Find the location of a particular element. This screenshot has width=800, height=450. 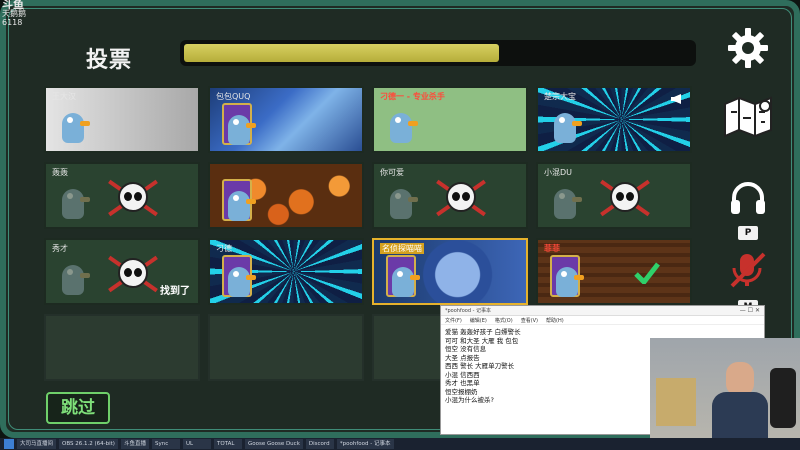

taskbar-item: 大司马直播间 is located at coordinates (37, 444).